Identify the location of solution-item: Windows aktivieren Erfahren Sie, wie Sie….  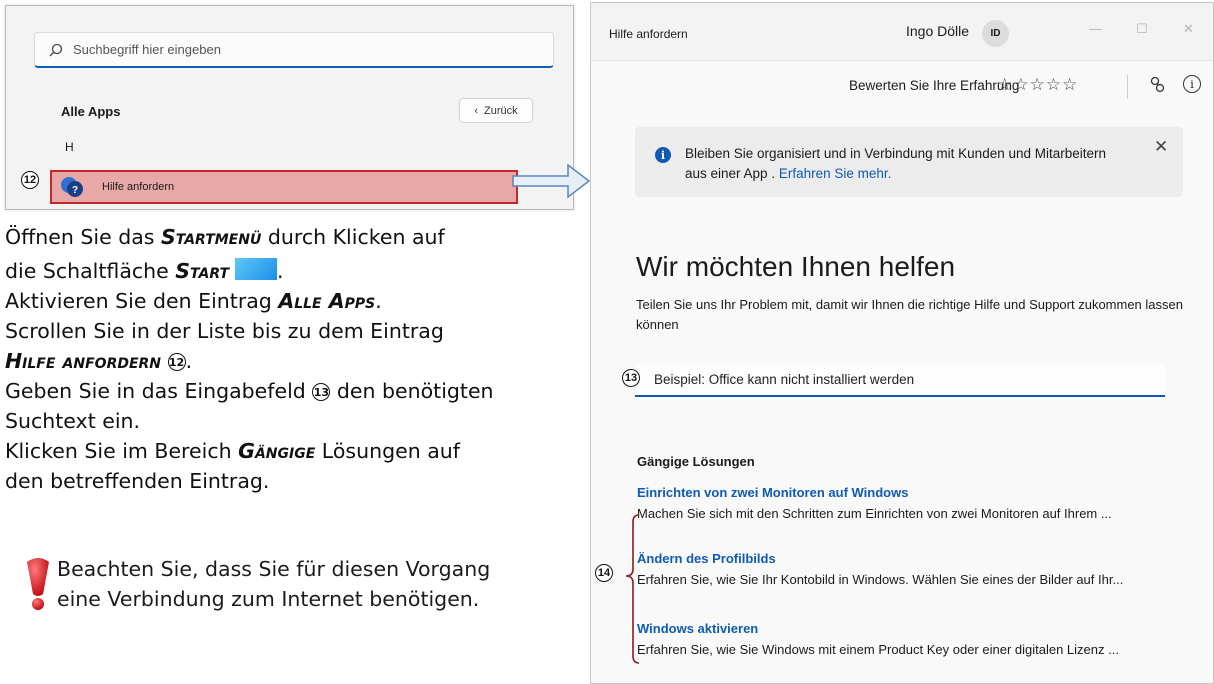
(917, 640).